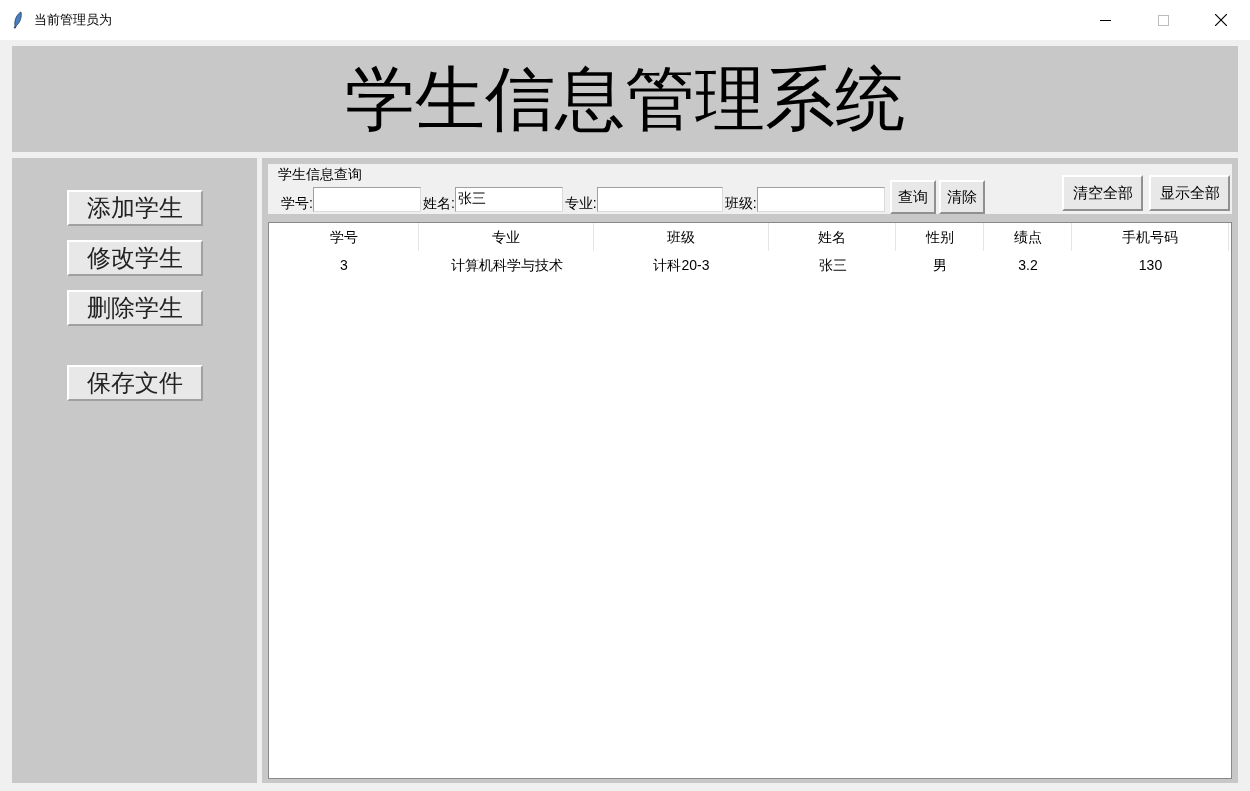  Describe the element at coordinates (832, 237) in the screenshot. I see `column-header: 姓名` at that location.